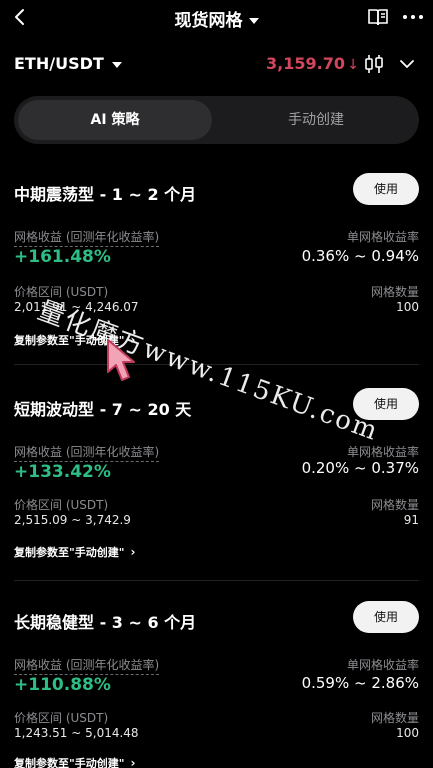  Describe the element at coordinates (62, 257) in the screenshot. I see `return-value: +161.48%` at that location.